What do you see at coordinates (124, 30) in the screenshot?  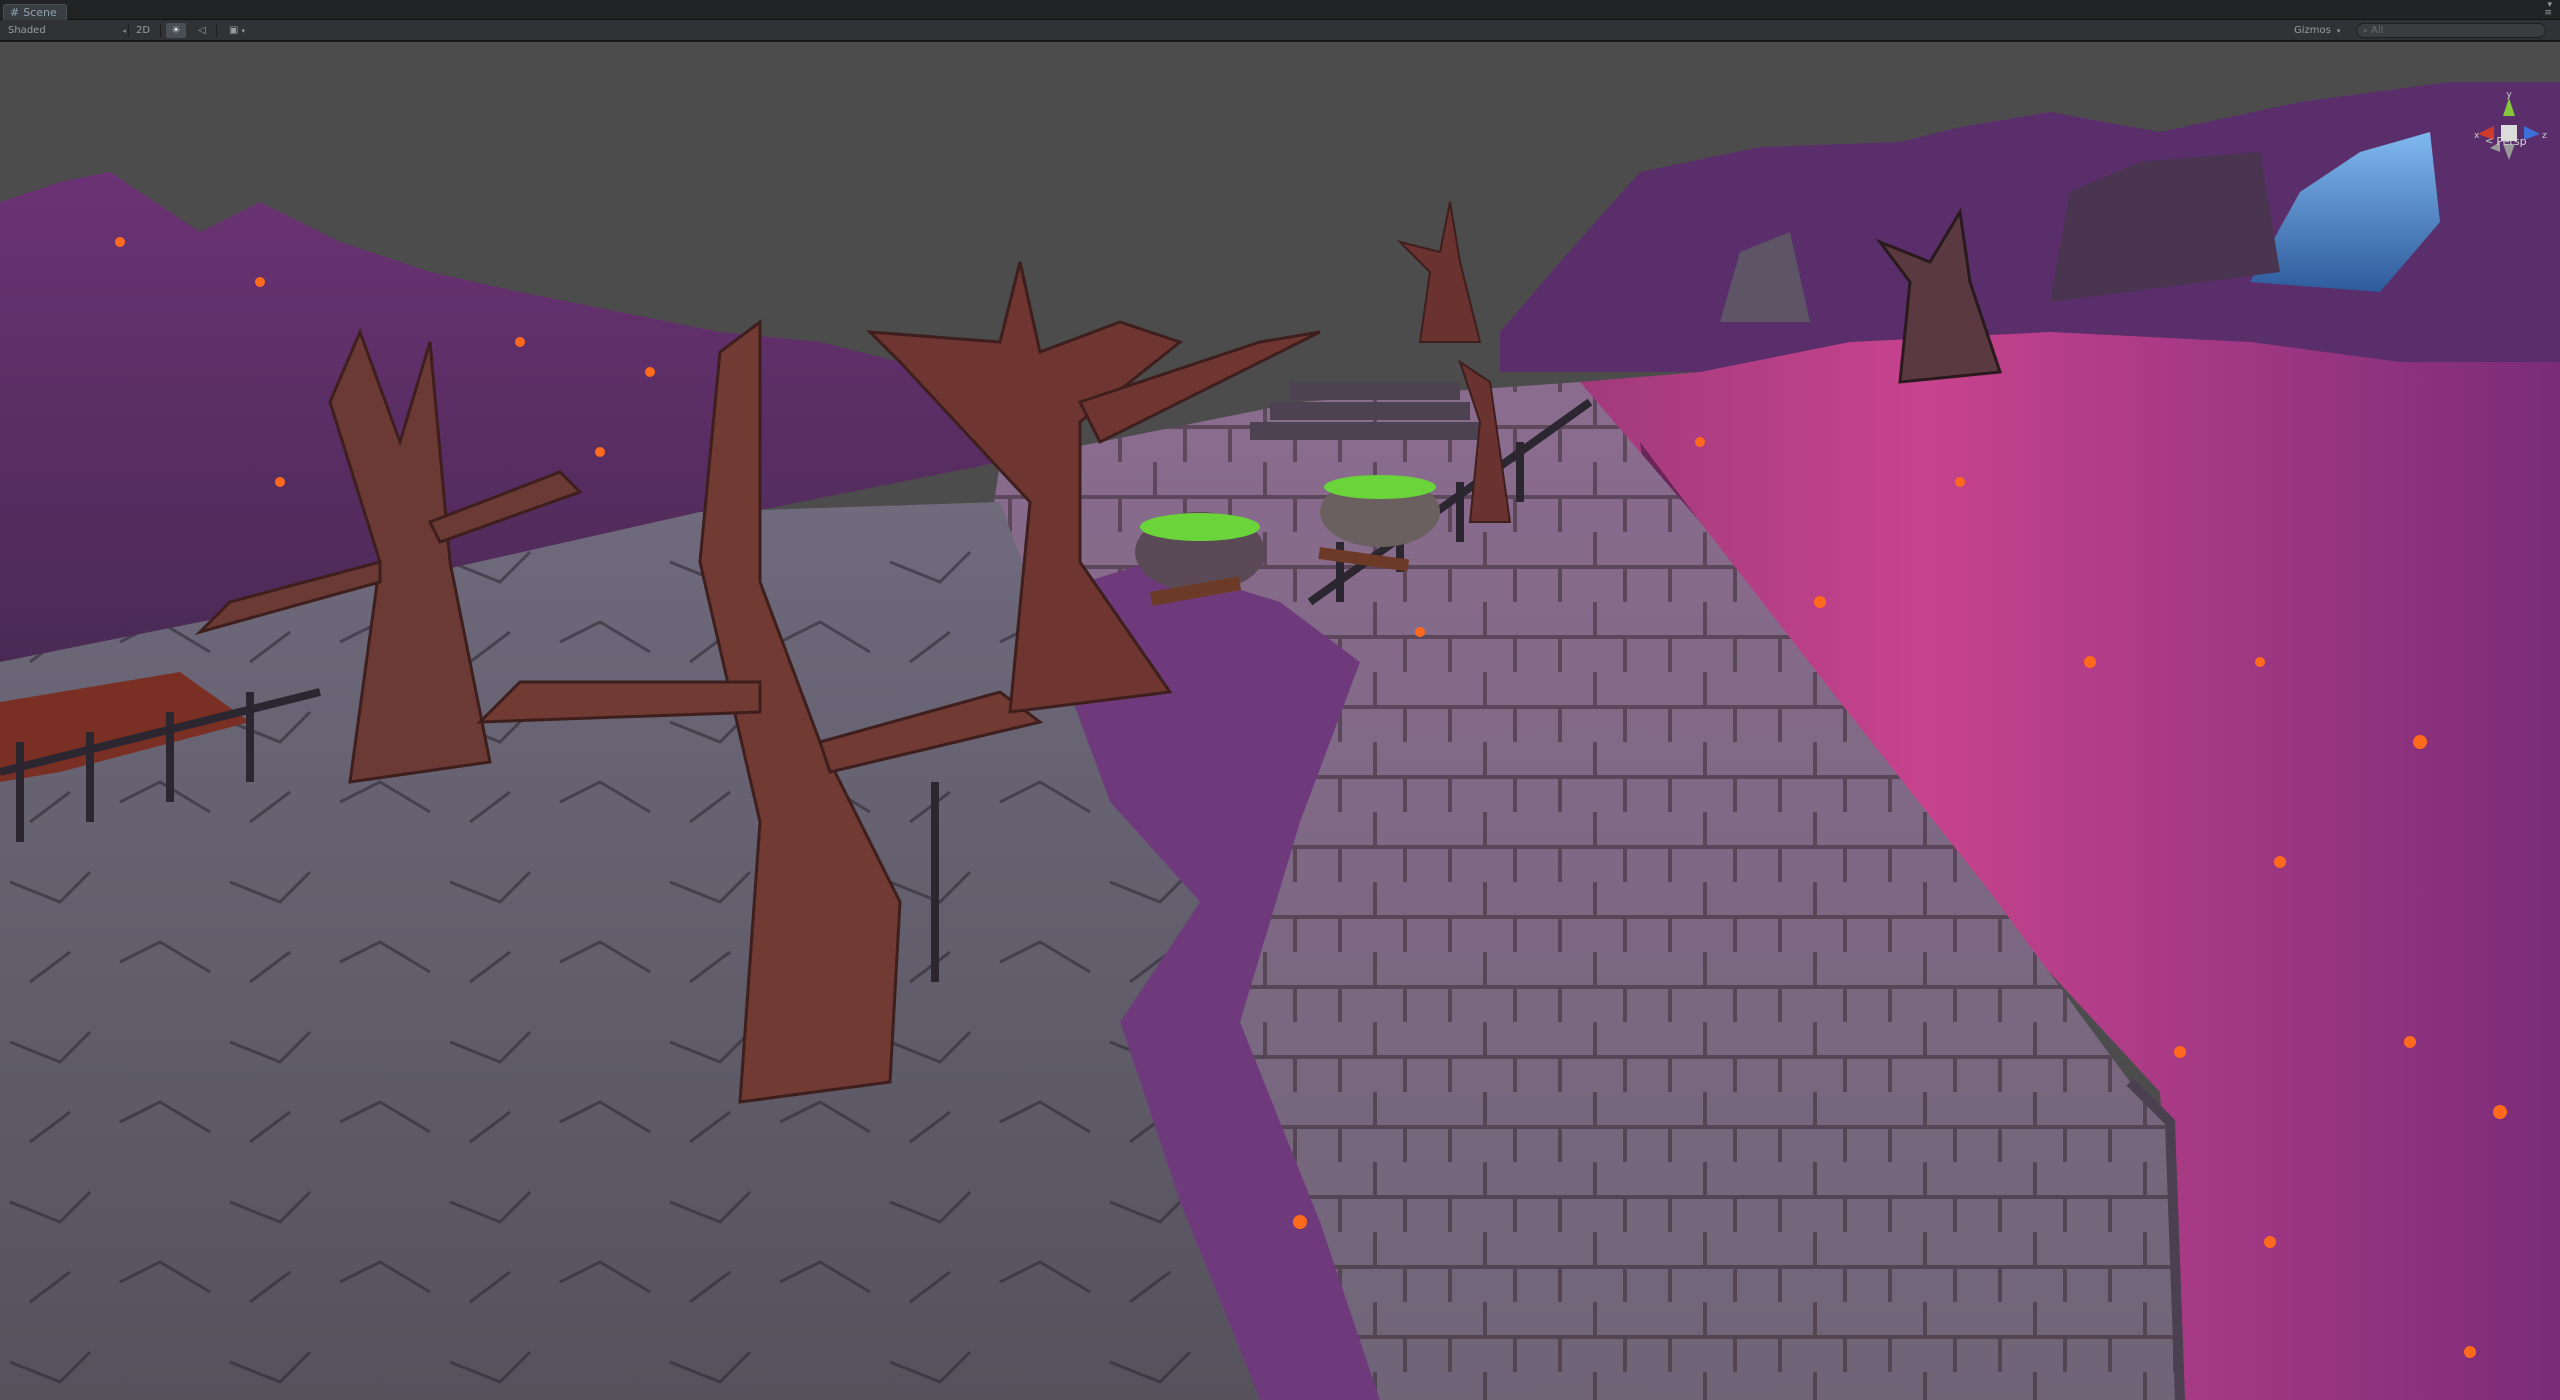 I see `chevron-down-icon: ◂` at bounding box center [124, 30].